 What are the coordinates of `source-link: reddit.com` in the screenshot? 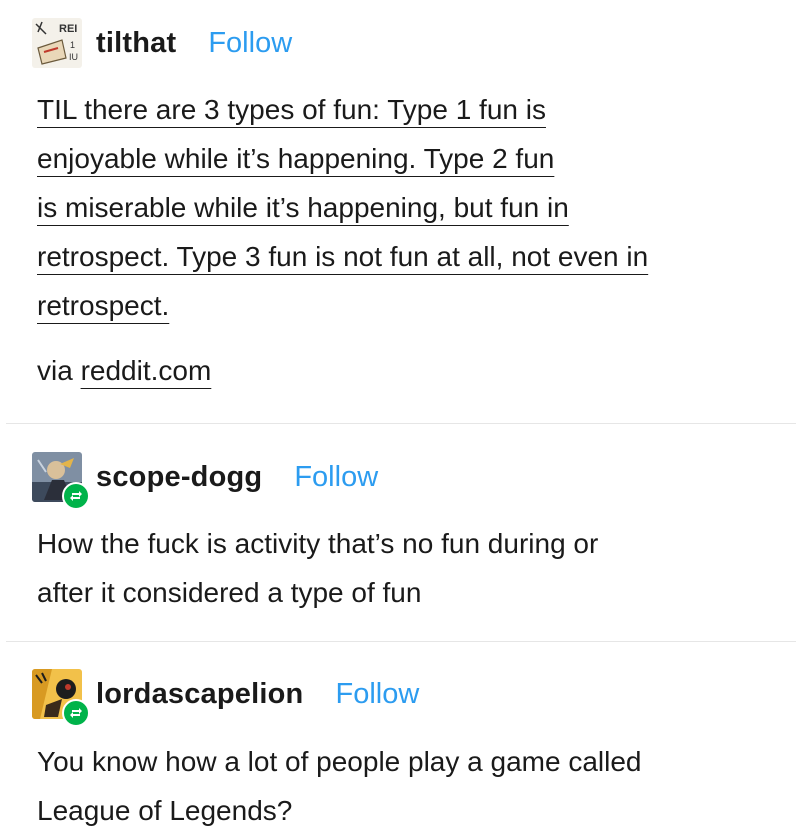 It's located at (146, 370).